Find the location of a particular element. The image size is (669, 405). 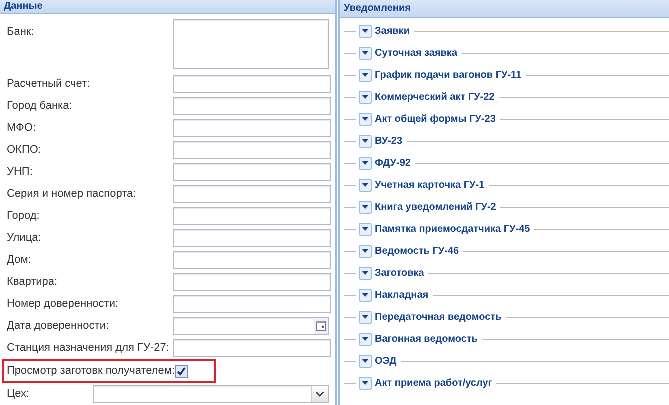

fieldset-title: Суточная заявка is located at coordinates (416, 53).